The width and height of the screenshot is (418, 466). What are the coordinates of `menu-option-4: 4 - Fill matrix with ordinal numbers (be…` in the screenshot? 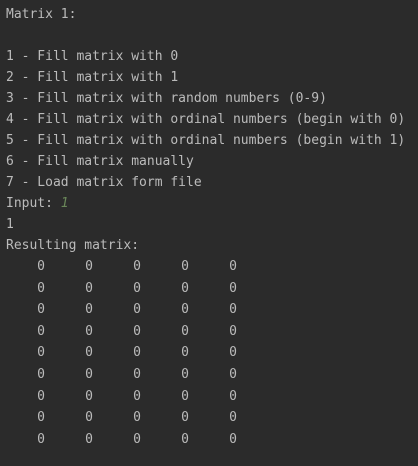 It's located at (206, 119).